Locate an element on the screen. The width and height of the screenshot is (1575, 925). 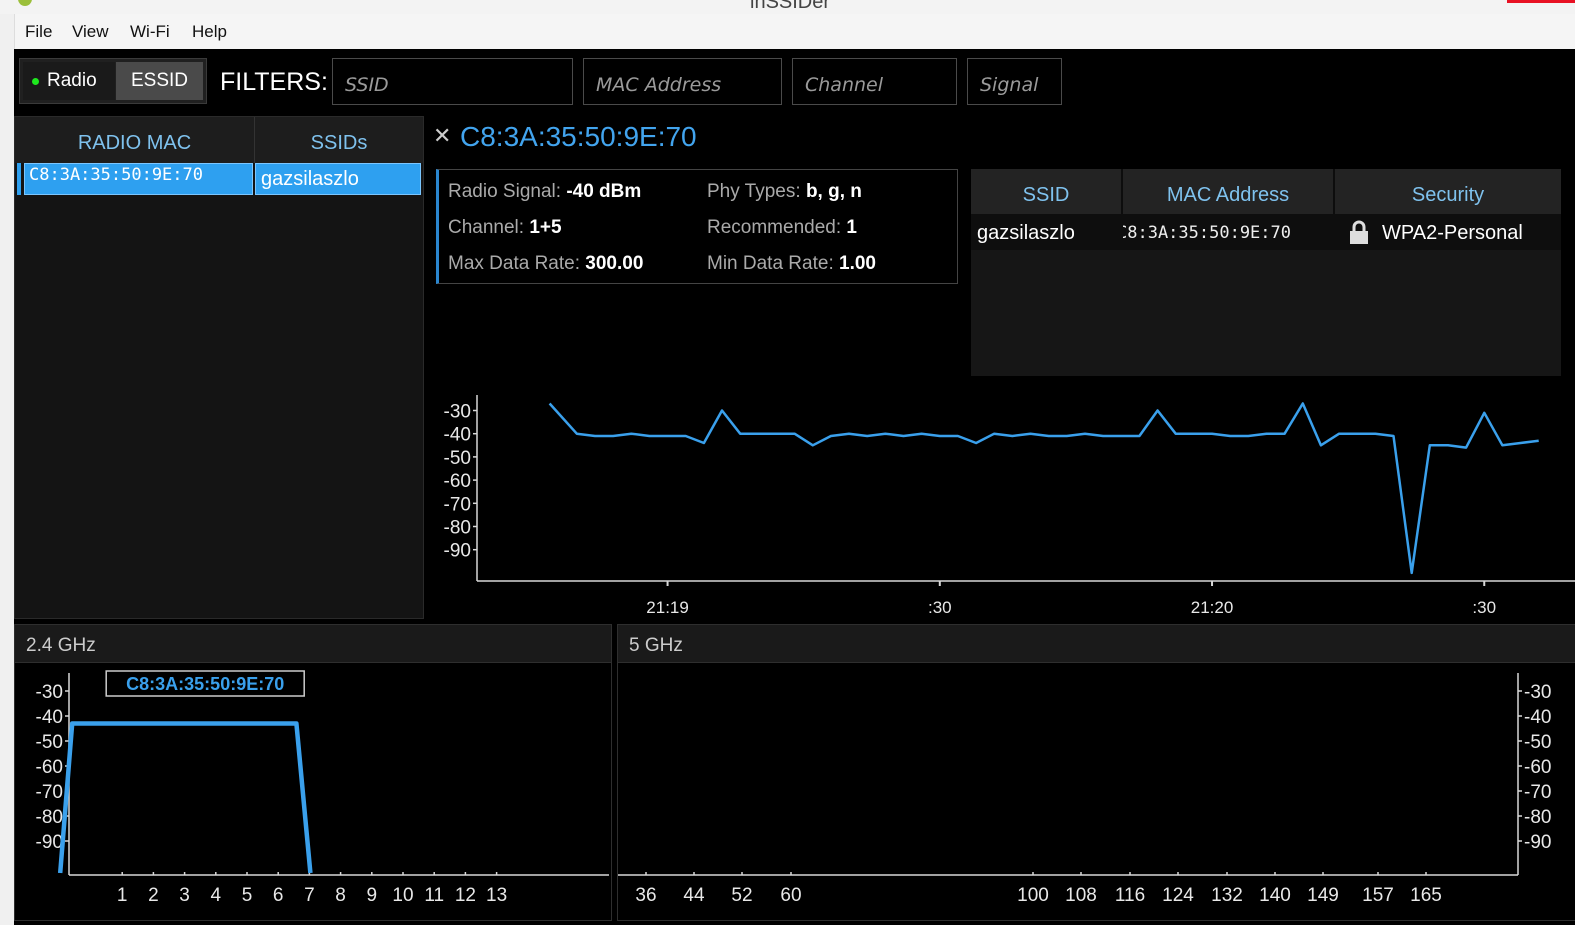
channel-label: 44 is located at coordinates (694, 895).